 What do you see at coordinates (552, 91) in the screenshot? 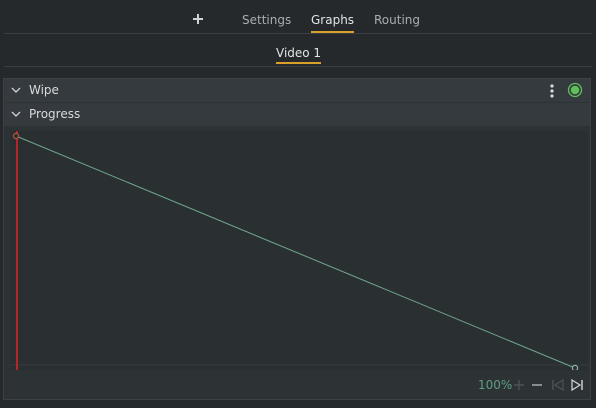
I see `more-vertical-icon` at bounding box center [552, 91].